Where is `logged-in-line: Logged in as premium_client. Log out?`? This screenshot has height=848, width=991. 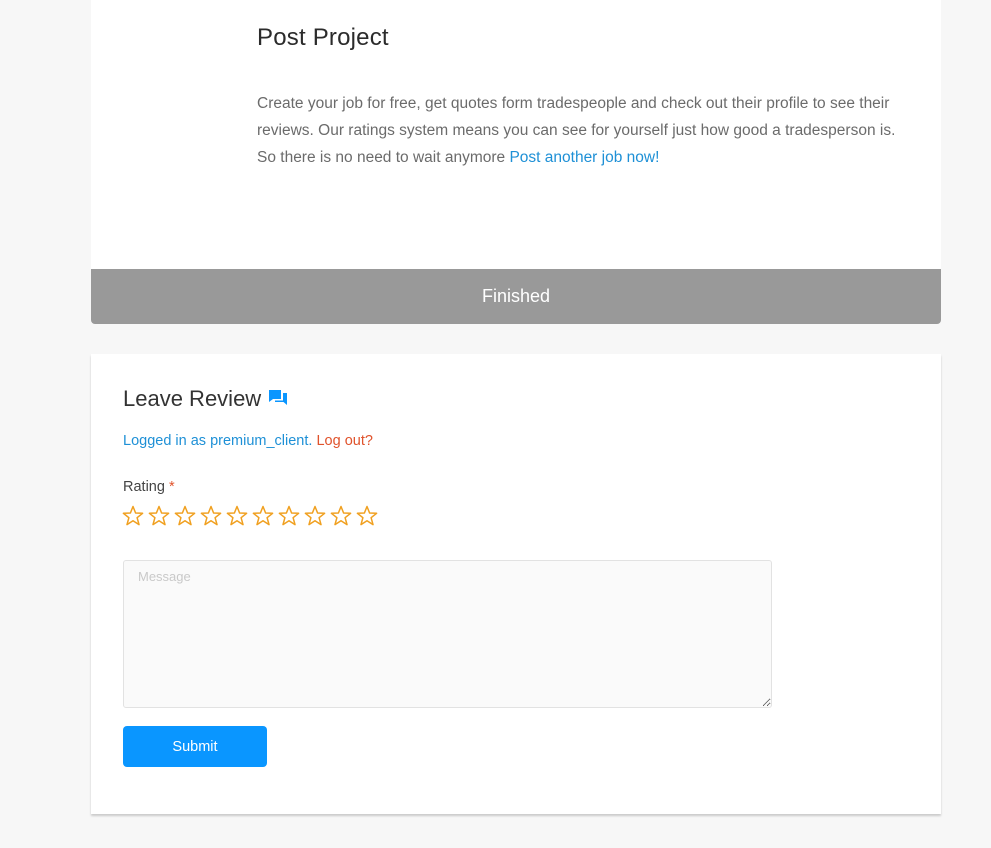 logged-in-line: Logged in as premium_client. Log out? is located at coordinates (248, 441).